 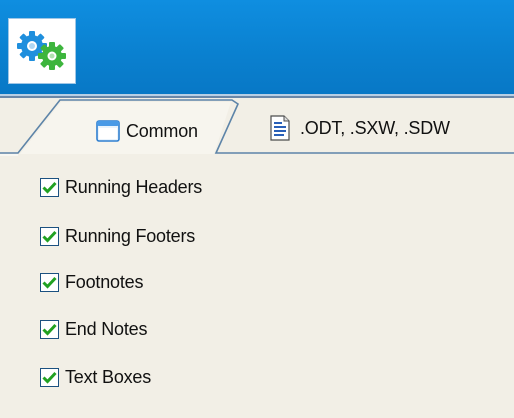 I want to click on option-running-headers: Running Headers, so click(x=121, y=187).